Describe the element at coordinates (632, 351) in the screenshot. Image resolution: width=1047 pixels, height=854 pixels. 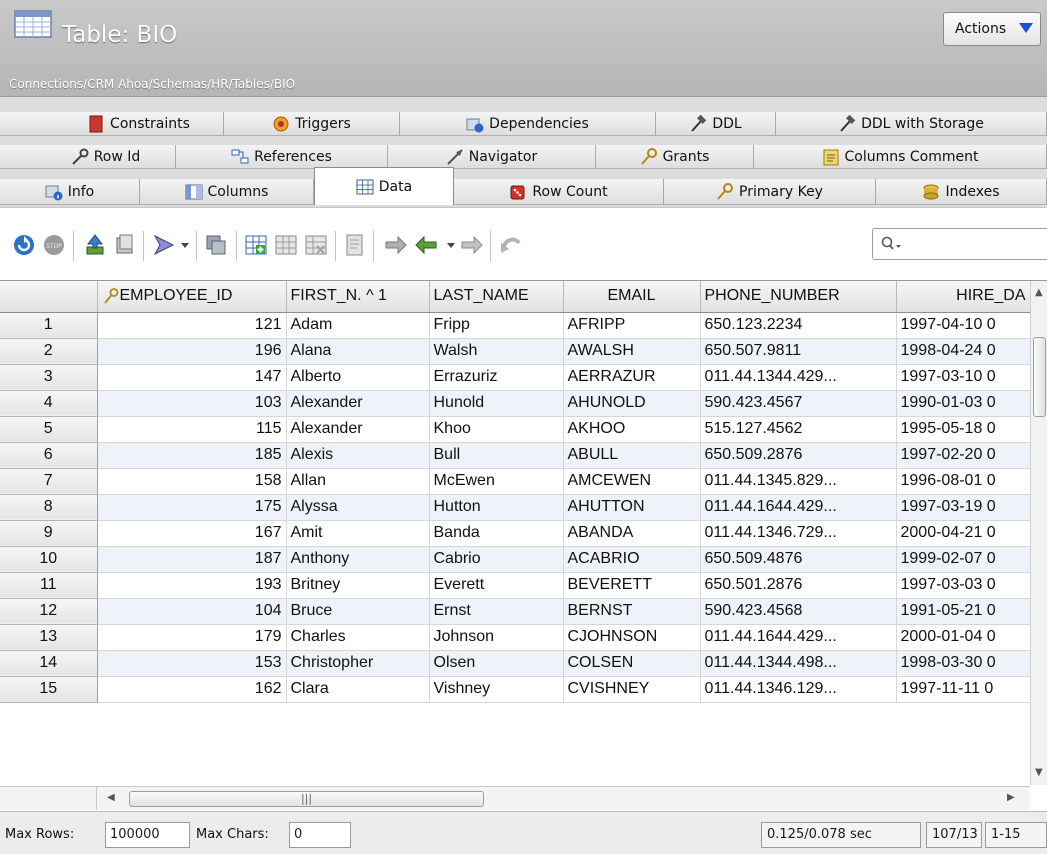
I see `cell-email: AWALSH` at that location.